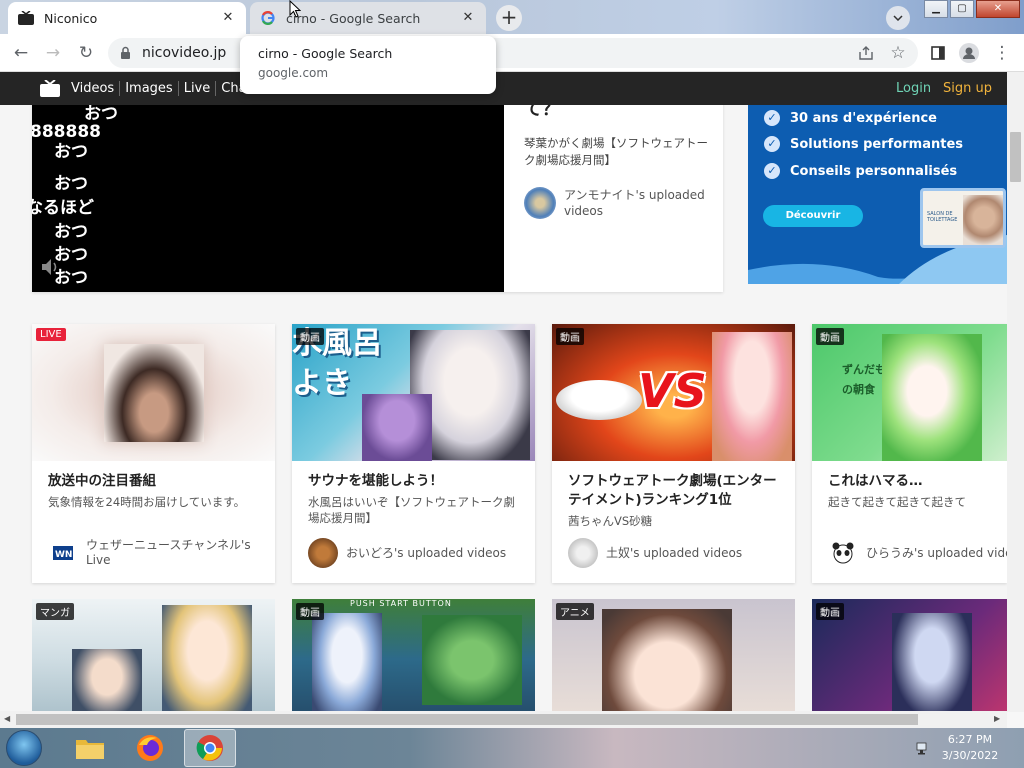 The height and width of the screenshot is (768, 1024). I want to click on scroll-right-icon: ▶, so click(997, 718).